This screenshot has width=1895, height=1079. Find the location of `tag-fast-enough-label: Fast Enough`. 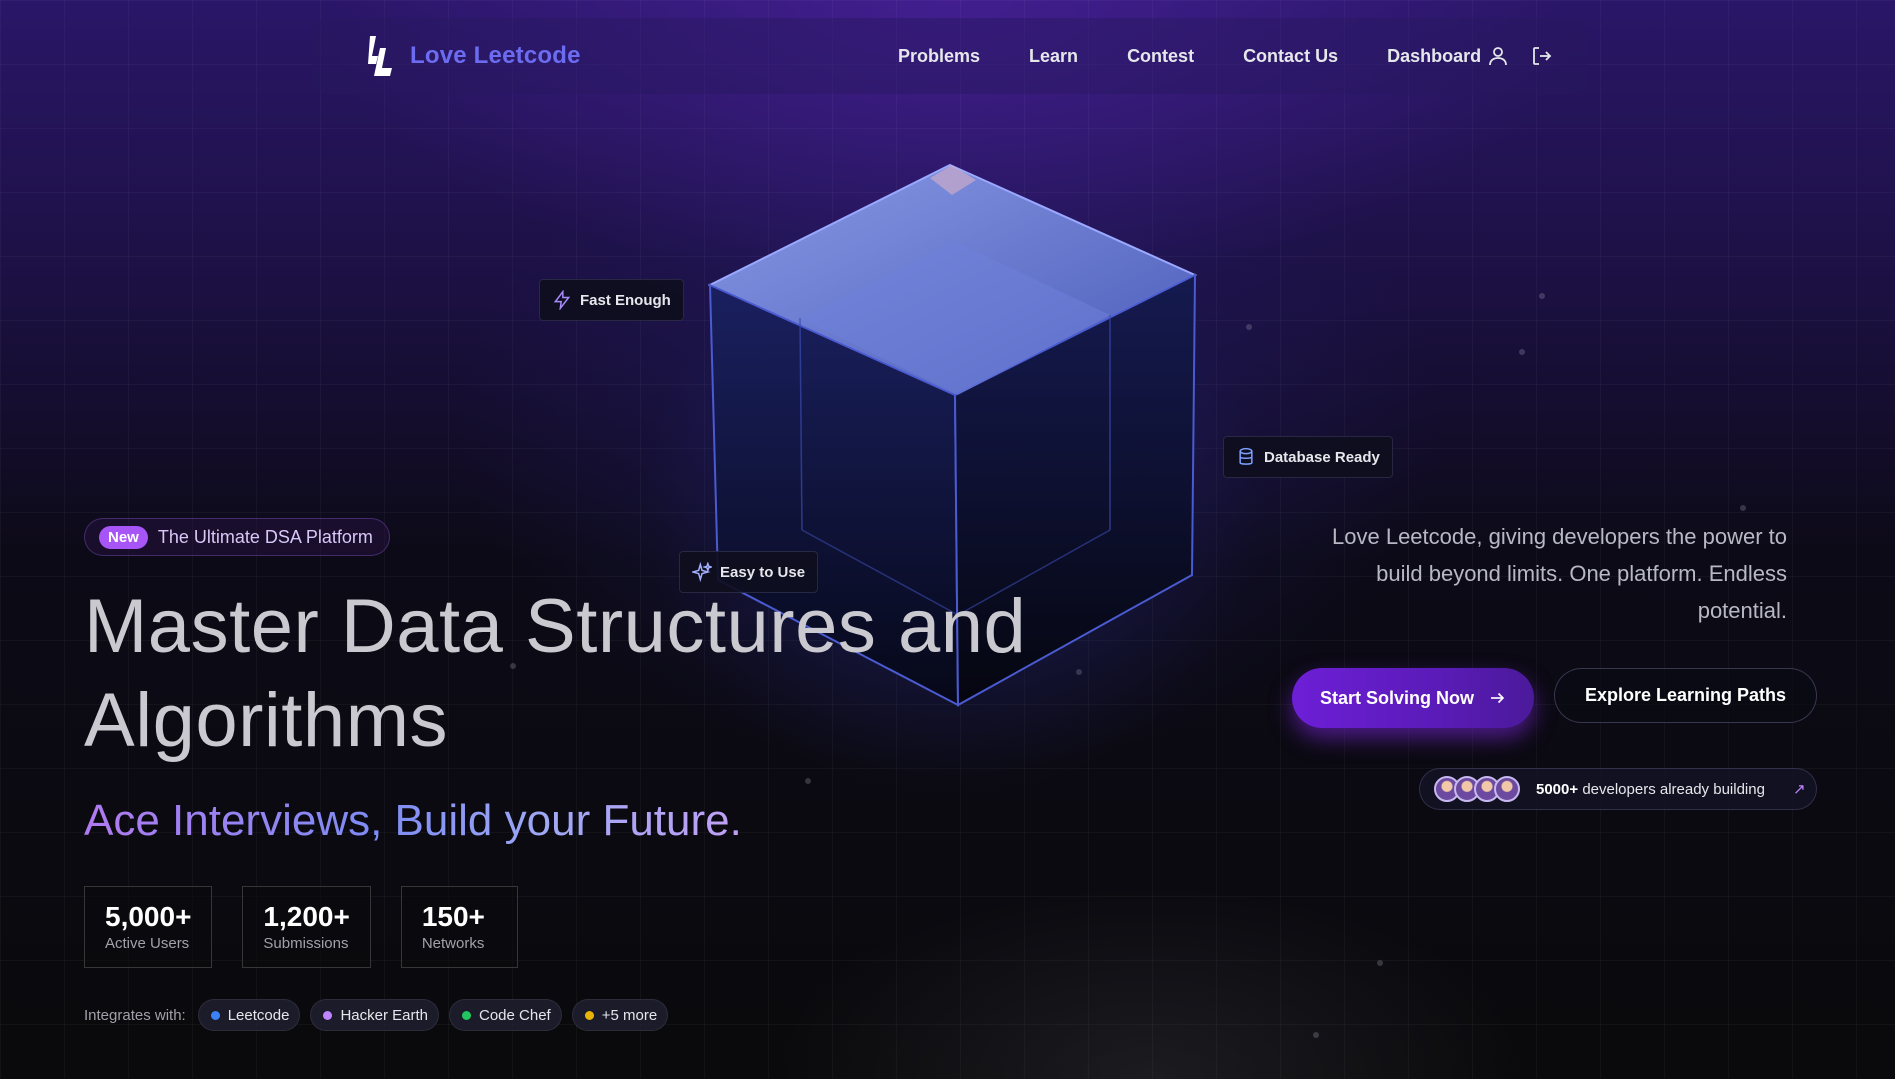

tag-fast-enough-label: Fast Enough is located at coordinates (625, 300).